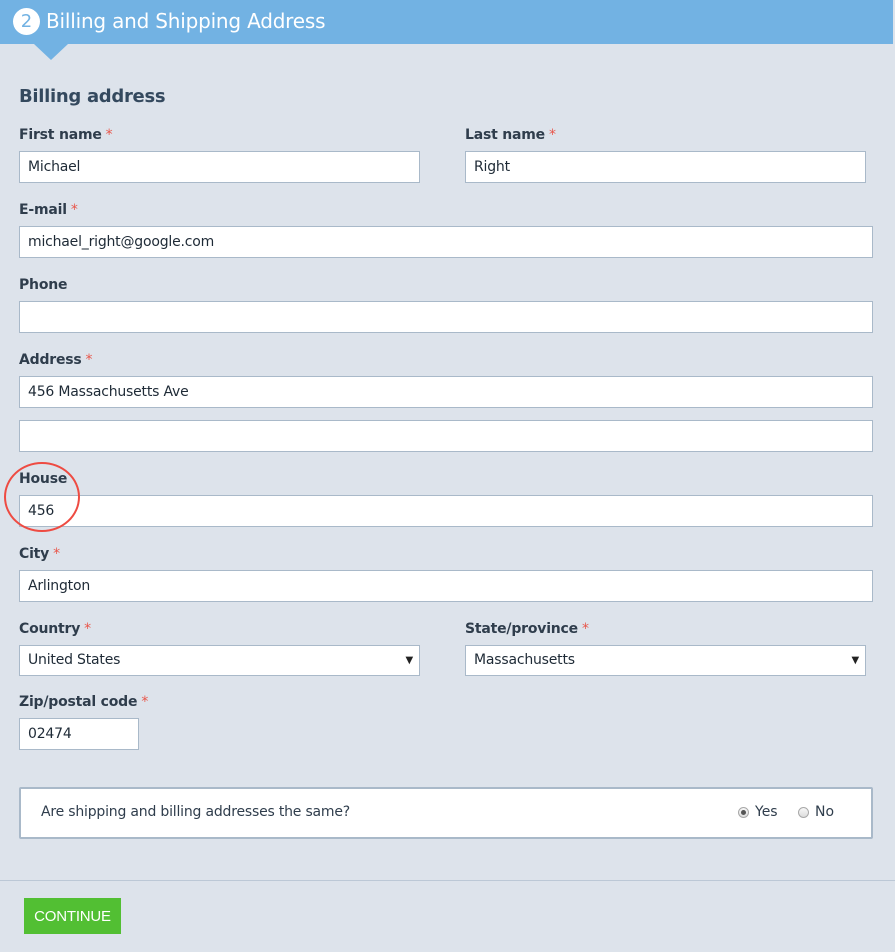 Image resolution: width=895 pixels, height=952 pixels. I want to click on address-label: Address *, so click(56, 360).